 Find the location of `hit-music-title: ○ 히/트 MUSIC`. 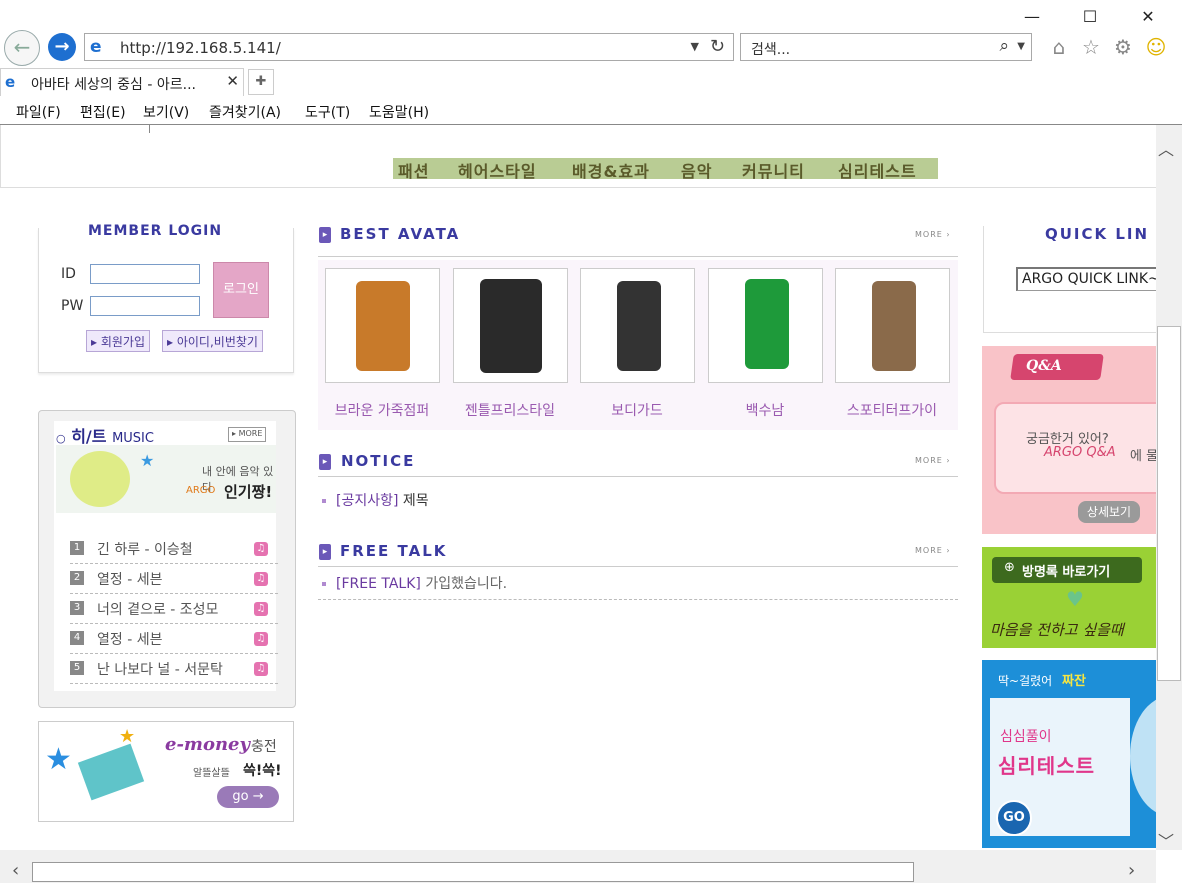

hit-music-title: ○ 히/트 MUSIC is located at coordinates (105, 435).